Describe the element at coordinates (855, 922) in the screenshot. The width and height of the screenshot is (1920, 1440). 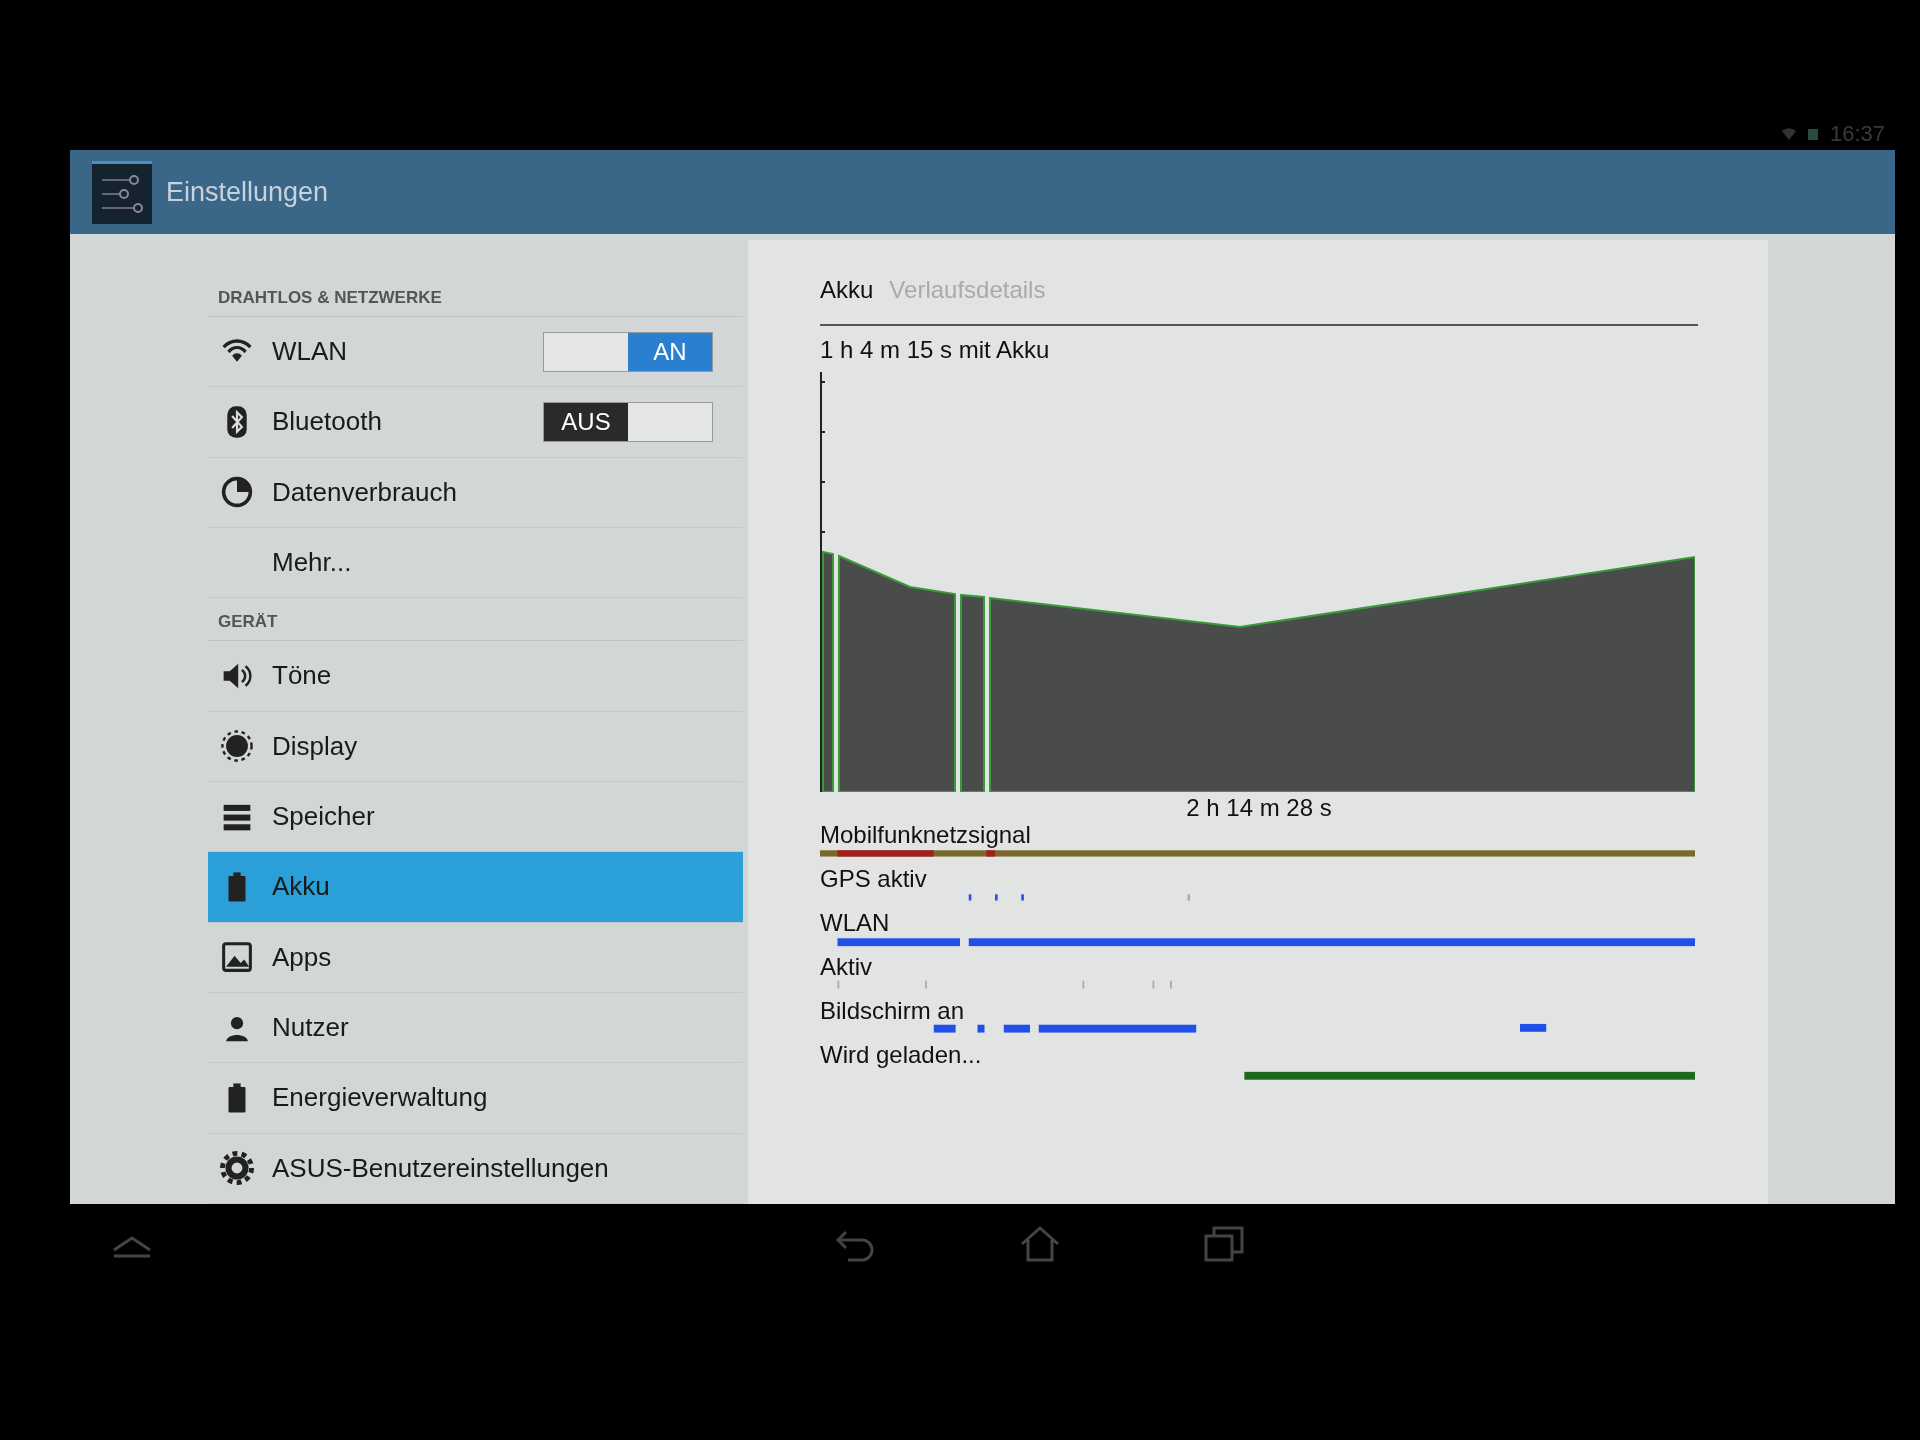
I see `timeline-label: WLAN` at that location.